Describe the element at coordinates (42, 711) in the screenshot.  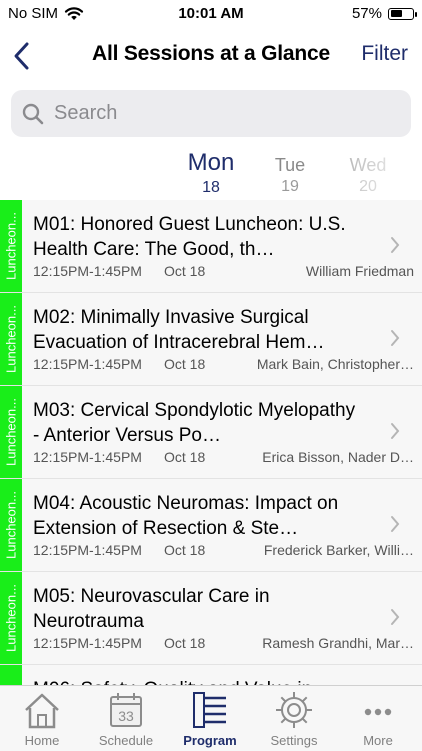
I see `home-icon` at that location.